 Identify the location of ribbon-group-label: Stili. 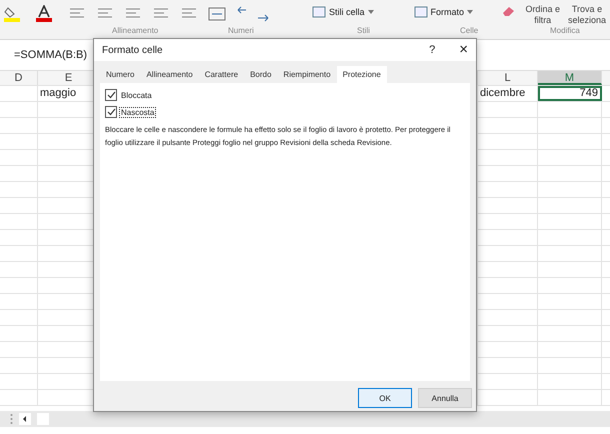
(363, 30).